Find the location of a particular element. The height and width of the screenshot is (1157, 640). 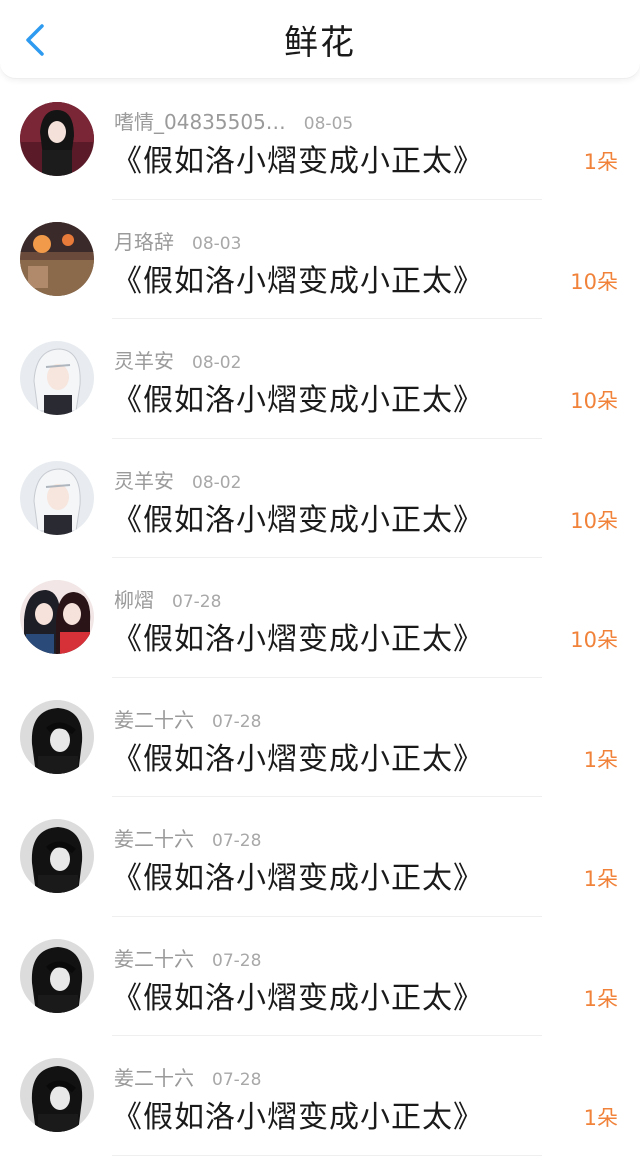

page-title: 鲜花 is located at coordinates (320, 43).